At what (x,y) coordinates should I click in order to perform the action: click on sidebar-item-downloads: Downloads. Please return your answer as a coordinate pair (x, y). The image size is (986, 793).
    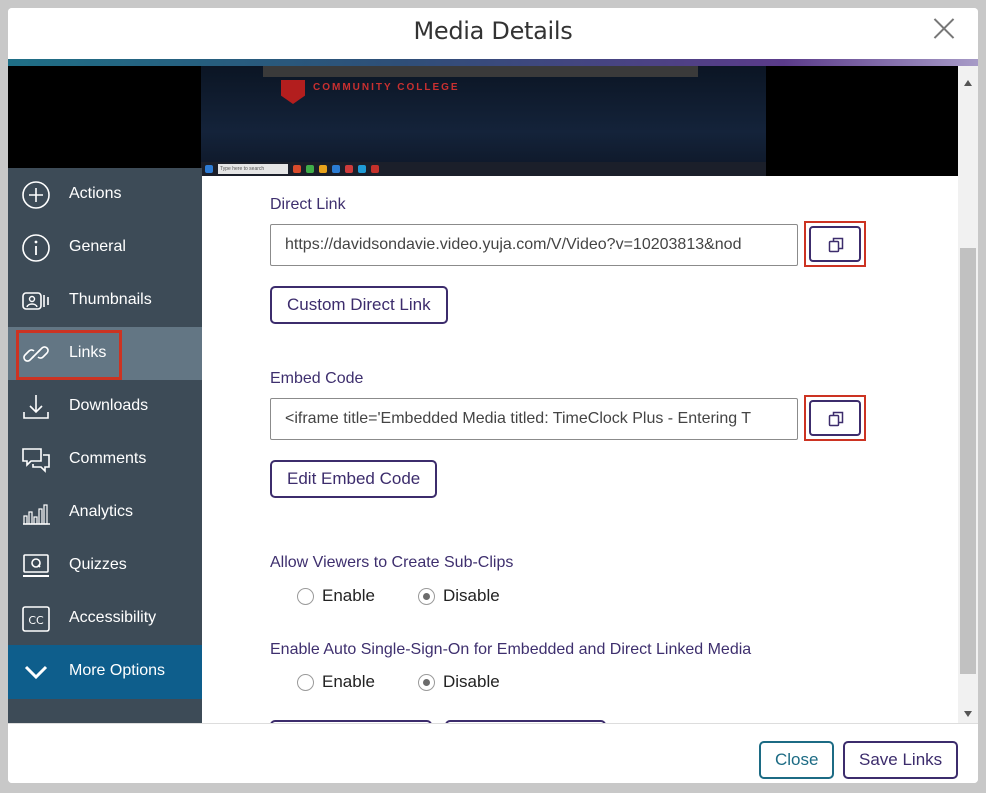
    Looking at the image, I should click on (105, 406).